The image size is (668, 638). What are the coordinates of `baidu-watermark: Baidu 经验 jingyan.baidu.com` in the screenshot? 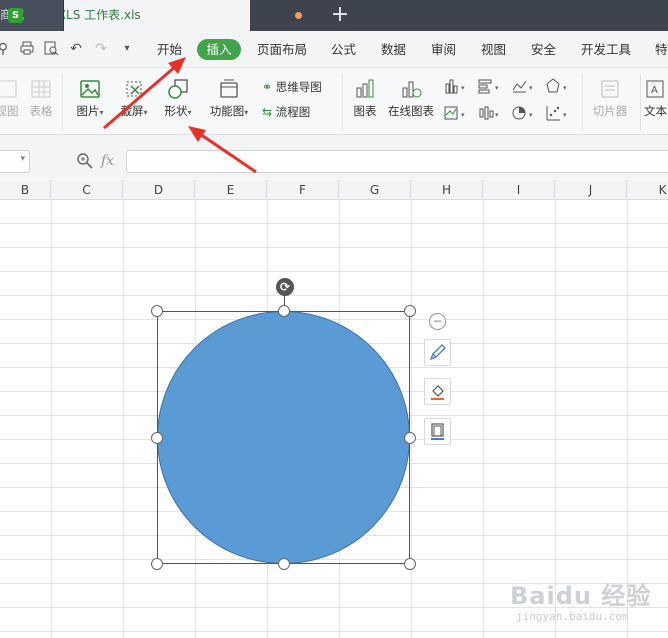 It's located at (585, 600).